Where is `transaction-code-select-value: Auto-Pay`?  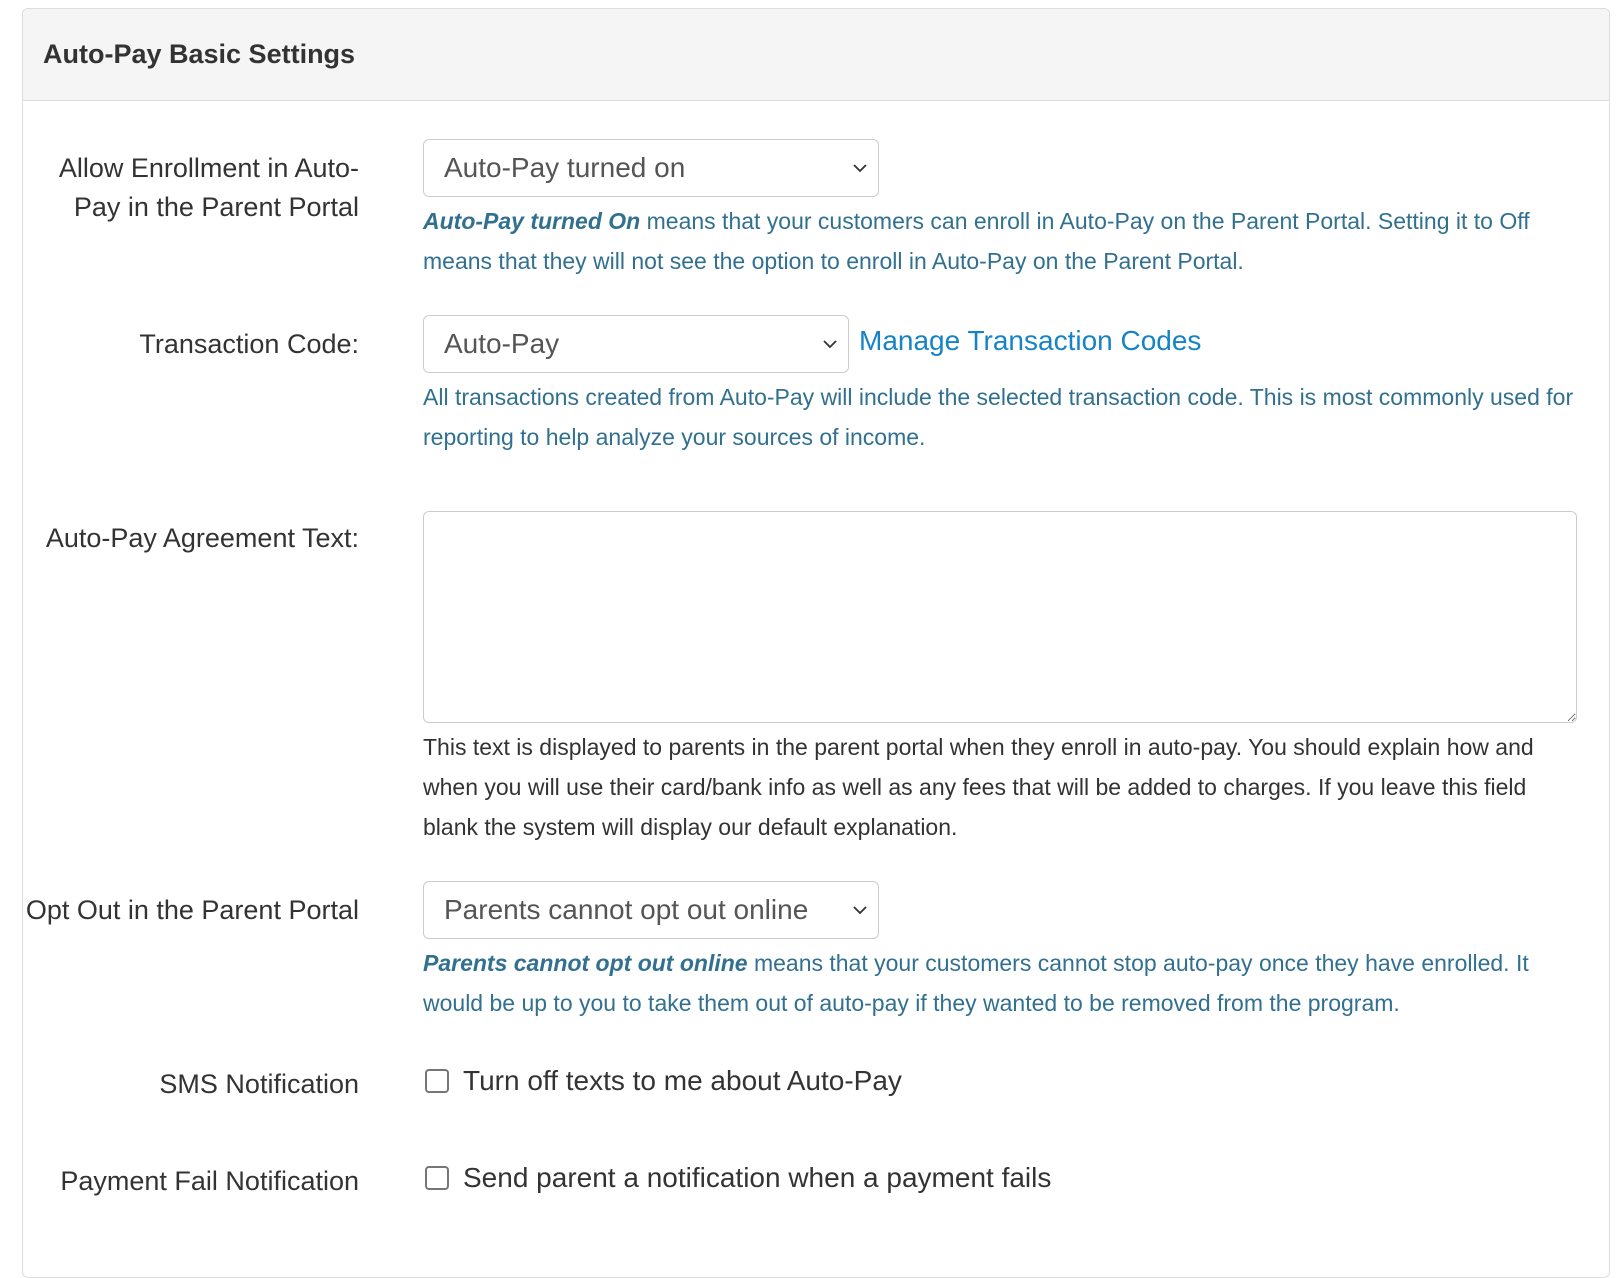 transaction-code-select-value: Auto-Pay is located at coordinates (502, 343).